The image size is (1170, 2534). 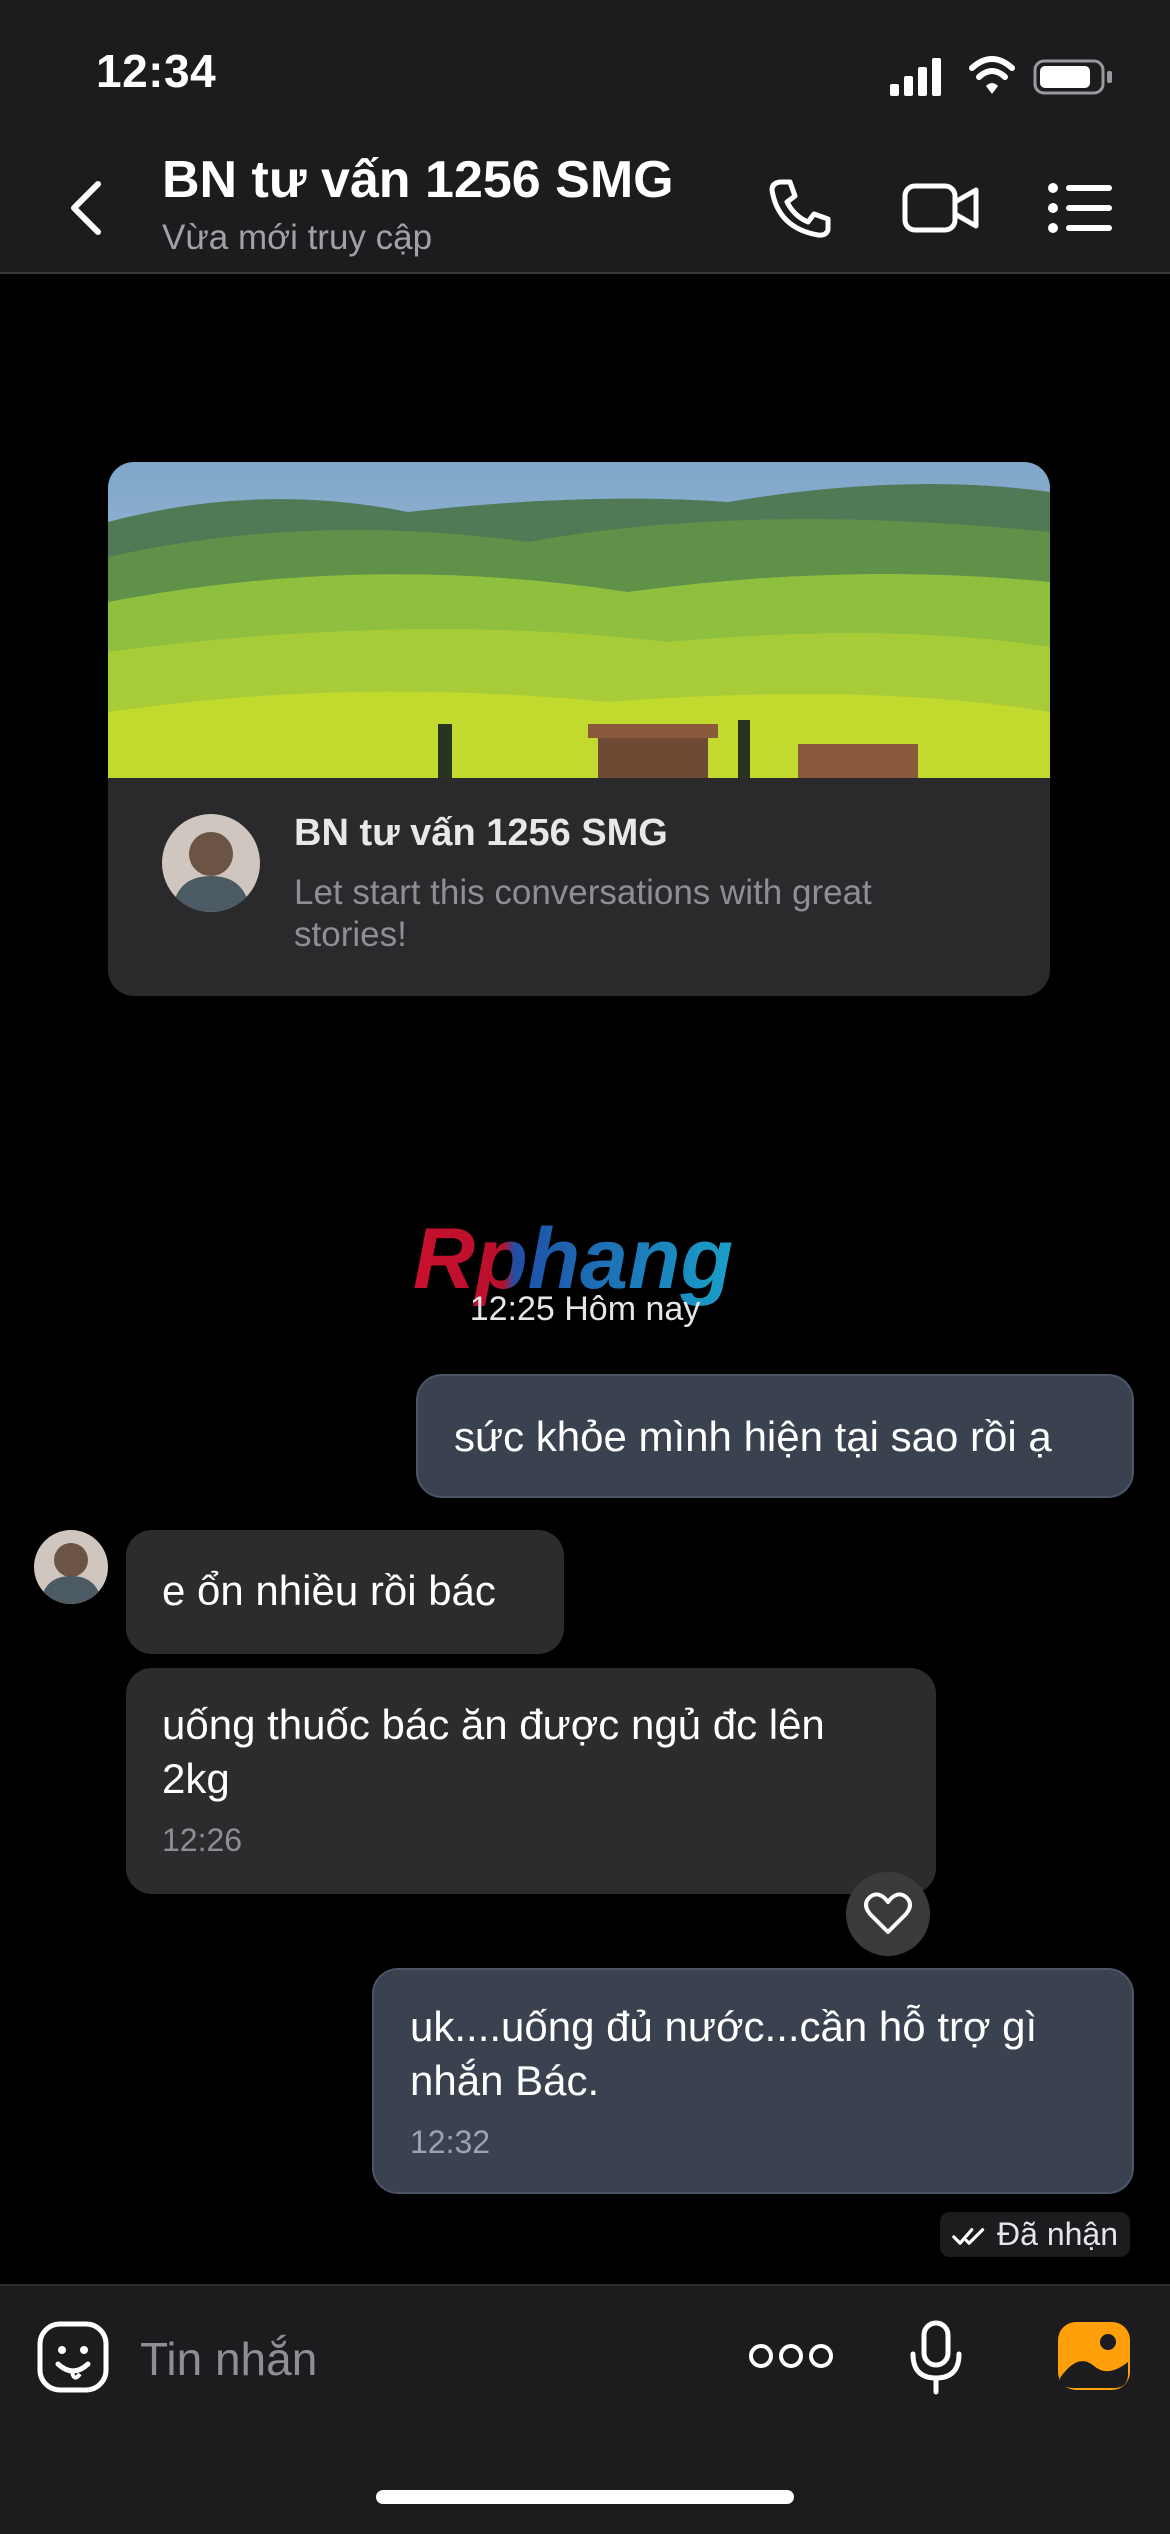 I want to click on heart-icon, so click(x=888, y=1913).